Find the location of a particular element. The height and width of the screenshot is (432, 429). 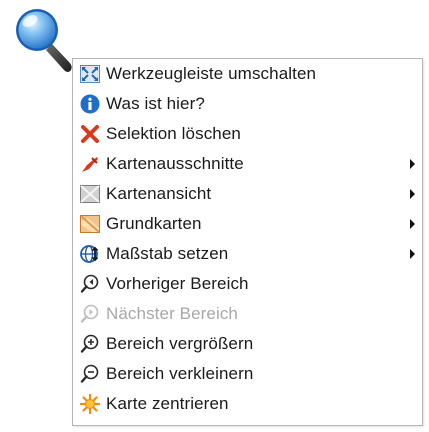

menu-item-label: Bereich verkleinern is located at coordinates (180, 373).